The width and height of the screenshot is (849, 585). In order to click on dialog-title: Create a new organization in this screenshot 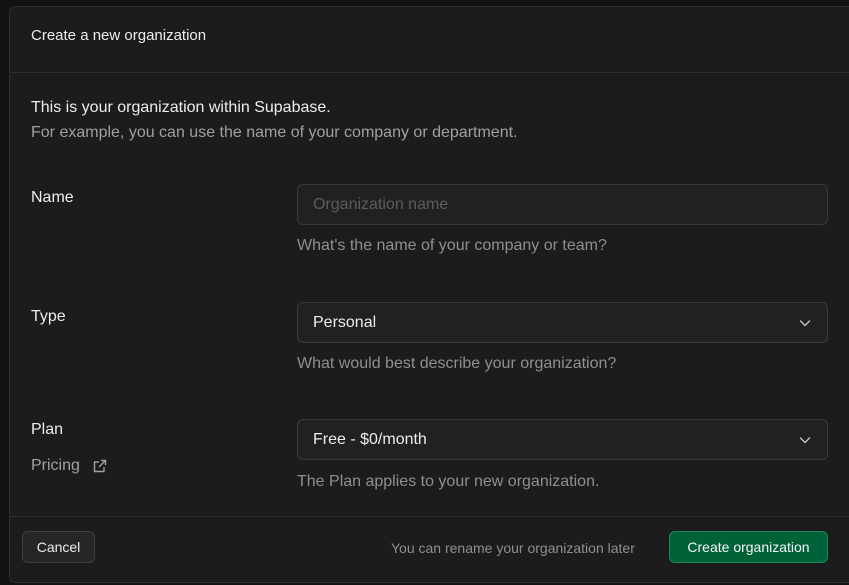, I will do `click(119, 35)`.